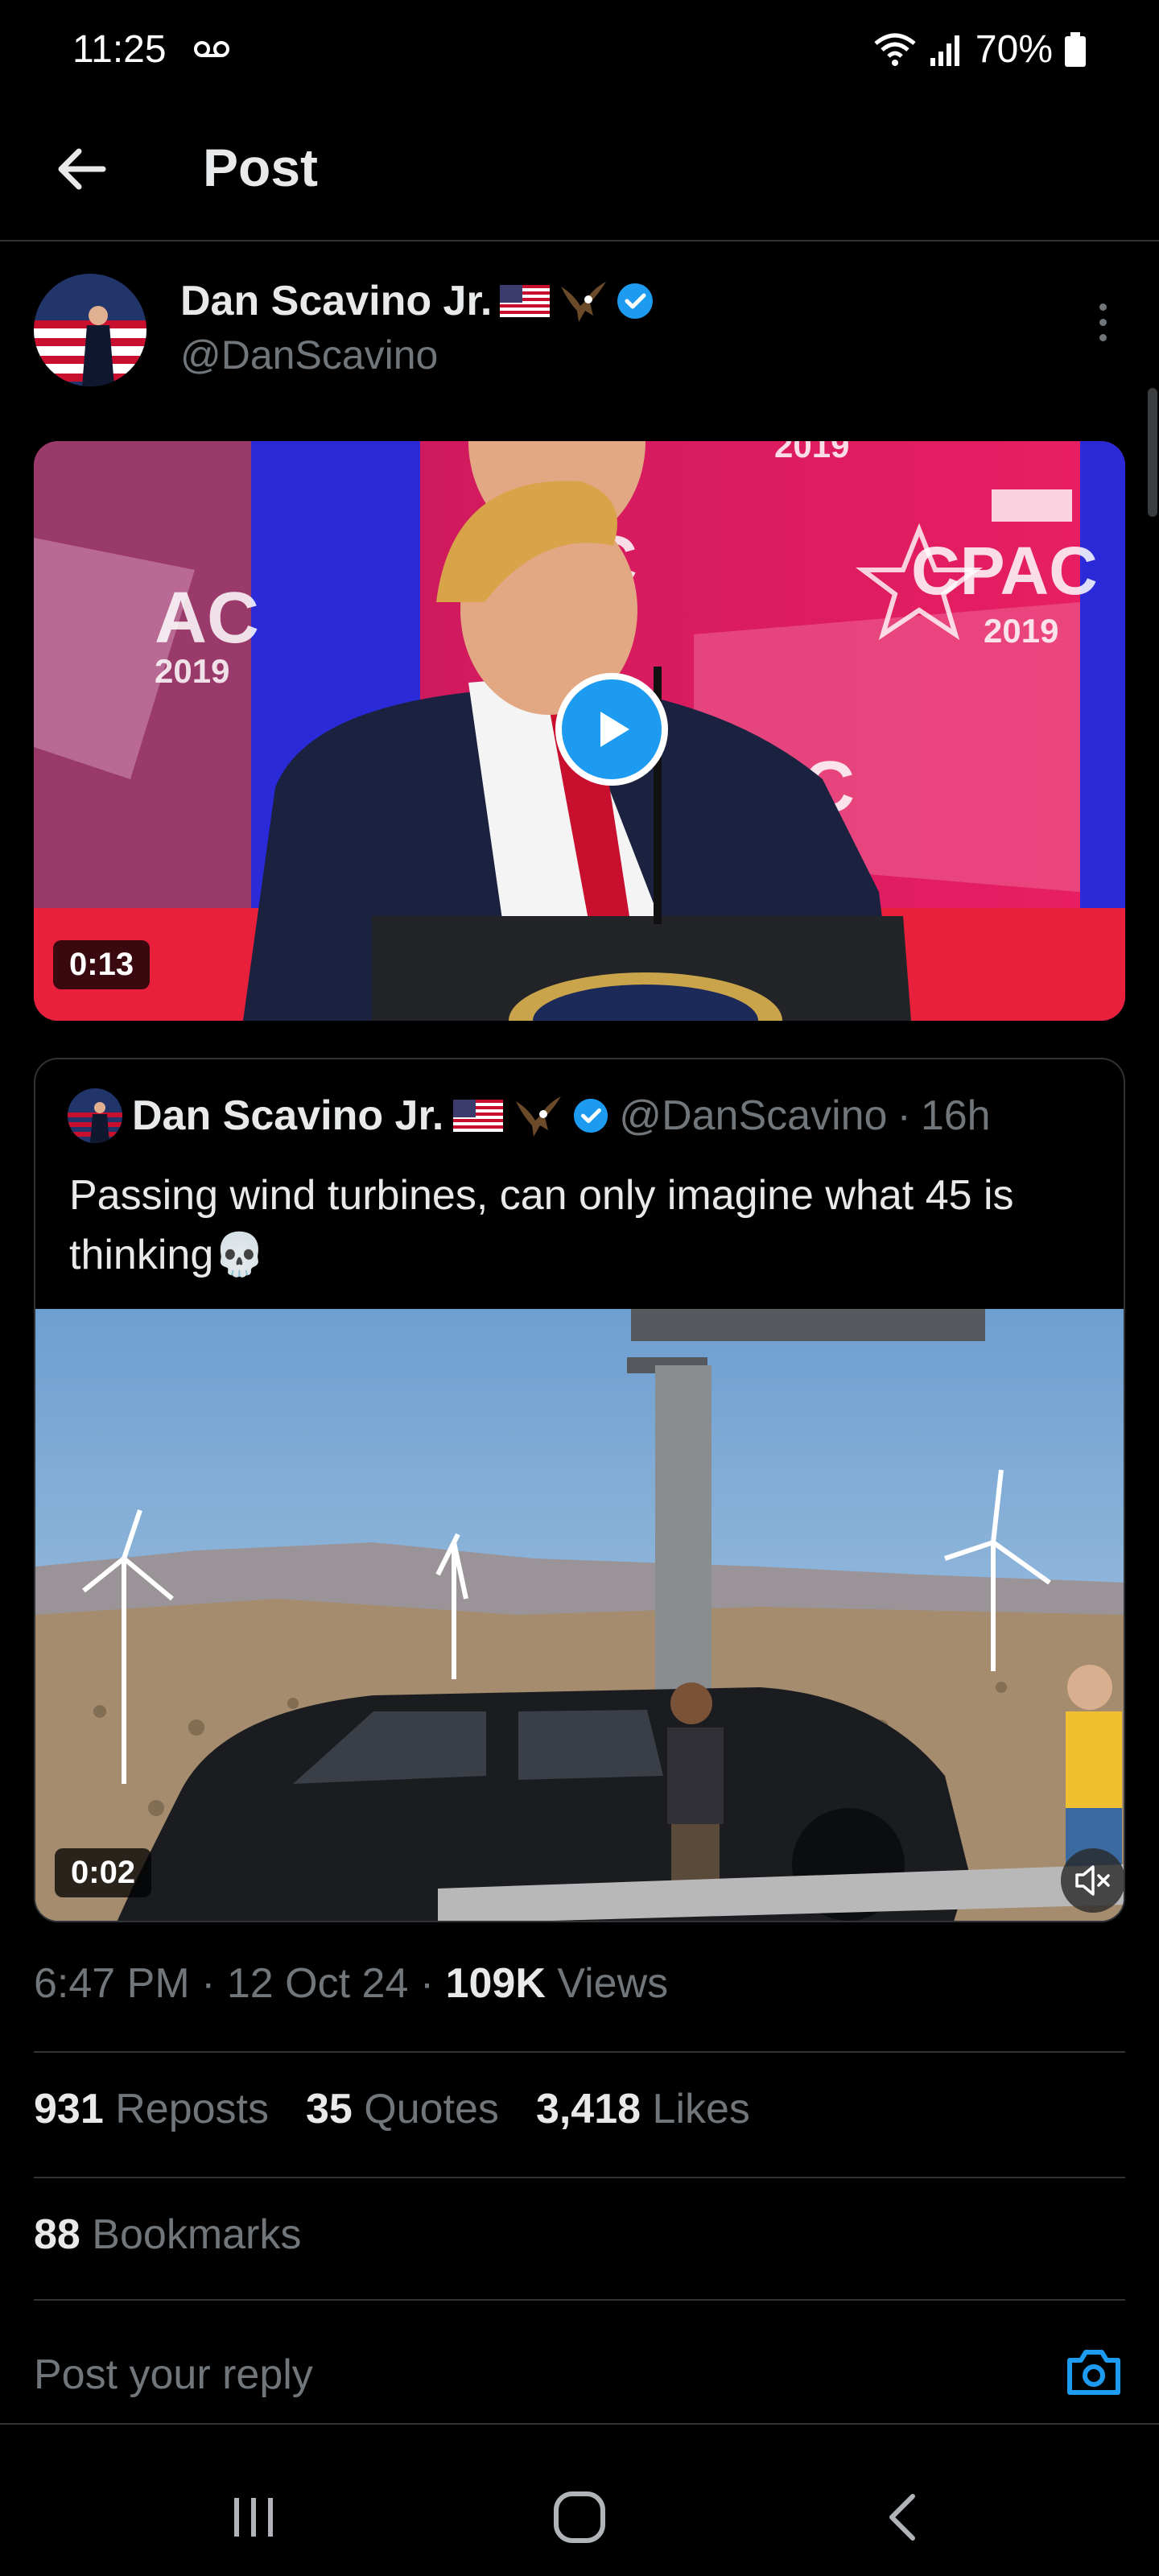  What do you see at coordinates (102, 965) in the screenshot?
I see `video-duration-badge: 0:13` at bounding box center [102, 965].